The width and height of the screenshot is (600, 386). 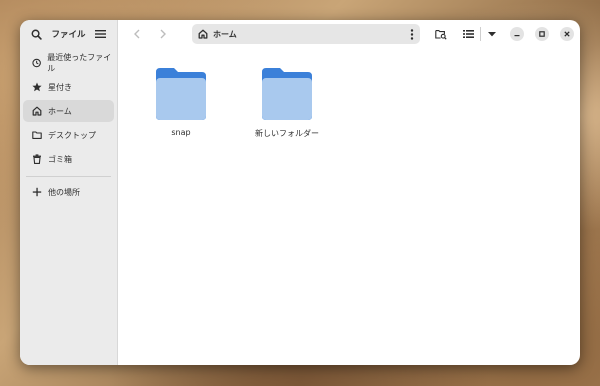 I want to click on file-item-snap: snap, so click(x=181, y=102).